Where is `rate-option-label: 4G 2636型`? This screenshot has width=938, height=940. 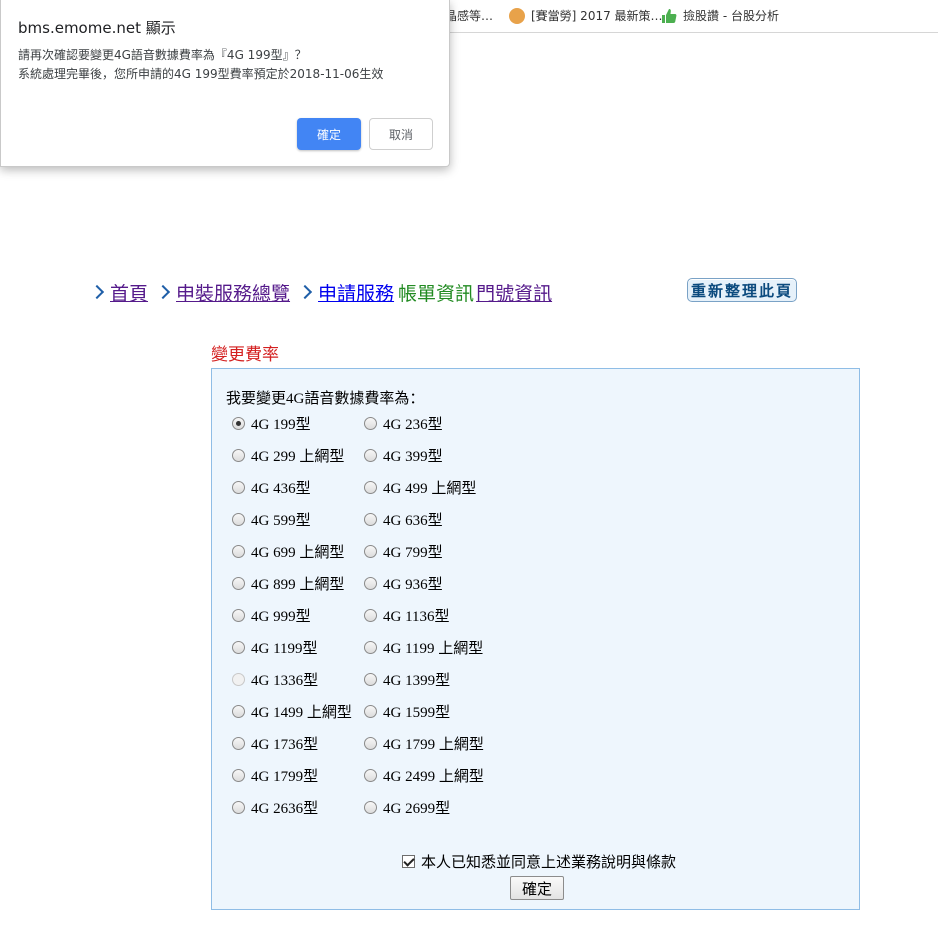 rate-option-label: 4G 2636型 is located at coordinates (285, 809).